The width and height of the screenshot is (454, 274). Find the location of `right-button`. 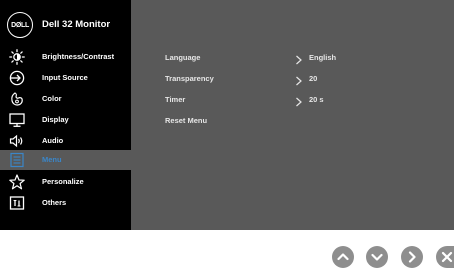

right-button is located at coordinates (412, 257).